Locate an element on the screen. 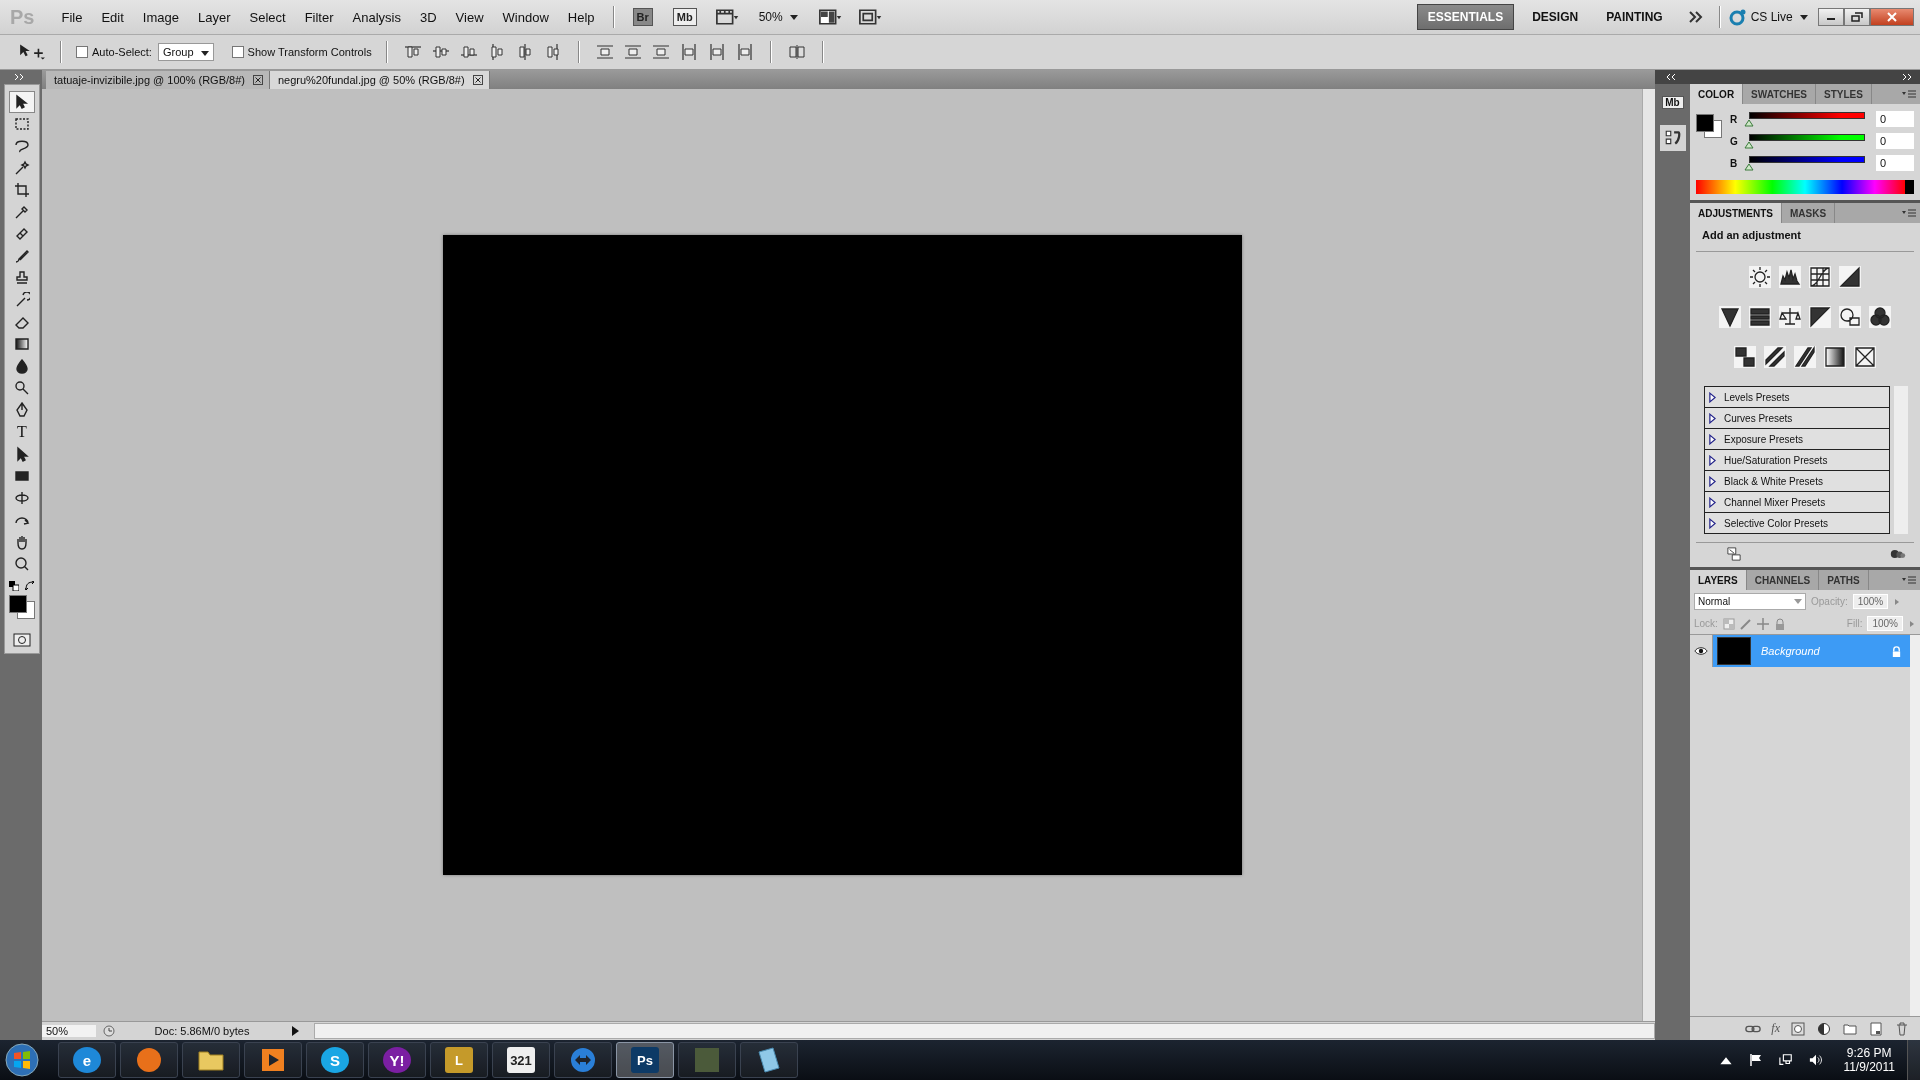  opacity-field: 100% is located at coordinates (1870, 601).